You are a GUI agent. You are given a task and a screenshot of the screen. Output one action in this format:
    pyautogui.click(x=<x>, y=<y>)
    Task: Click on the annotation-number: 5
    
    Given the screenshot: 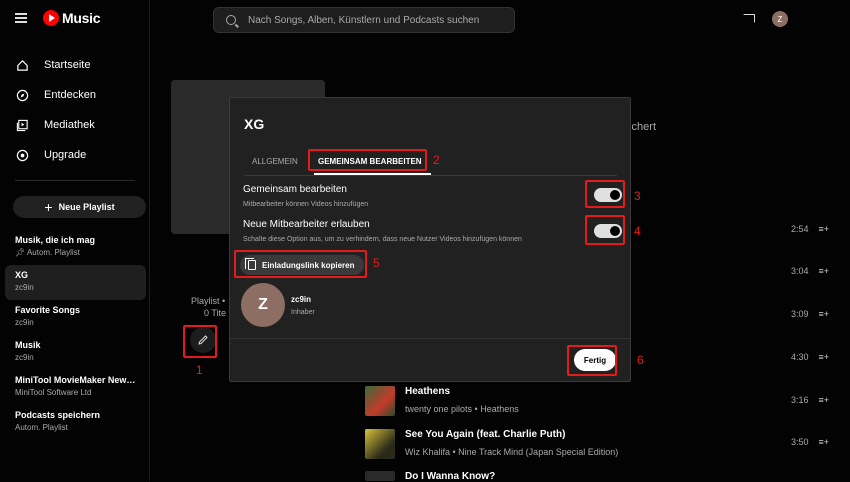 What is the action you would take?
    pyautogui.click(x=376, y=263)
    